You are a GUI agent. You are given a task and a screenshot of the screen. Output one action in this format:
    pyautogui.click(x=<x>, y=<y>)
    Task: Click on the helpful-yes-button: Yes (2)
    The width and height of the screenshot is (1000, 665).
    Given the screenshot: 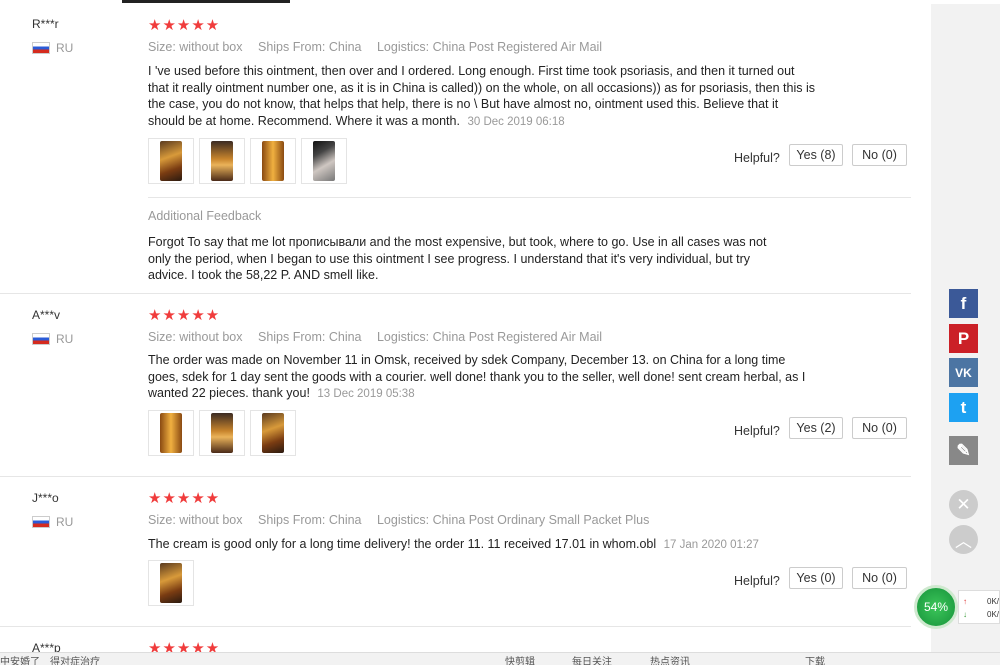 What is the action you would take?
    pyautogui.click(x=816, y=428)
    